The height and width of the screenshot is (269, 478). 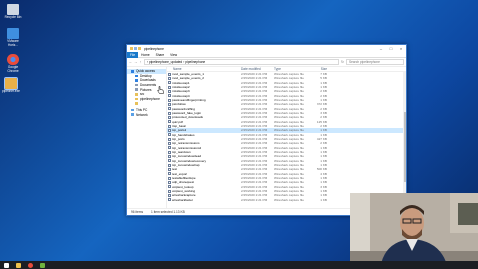 What do you see at coordinates (342, 62) in the screenshot?
I see `refresh-icon: ↻` at bounding box center [342, 62].